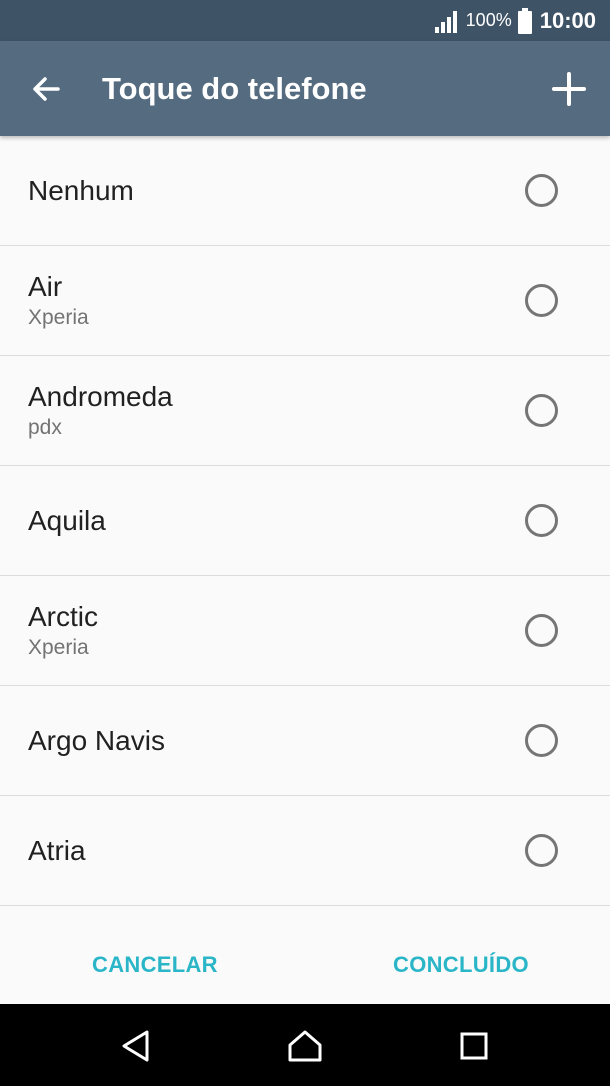 The image size is (610, 1086). Describe the element at coordinates (67, 520) in the screenshot. I see `ringtone-name: Aquila` at that location.